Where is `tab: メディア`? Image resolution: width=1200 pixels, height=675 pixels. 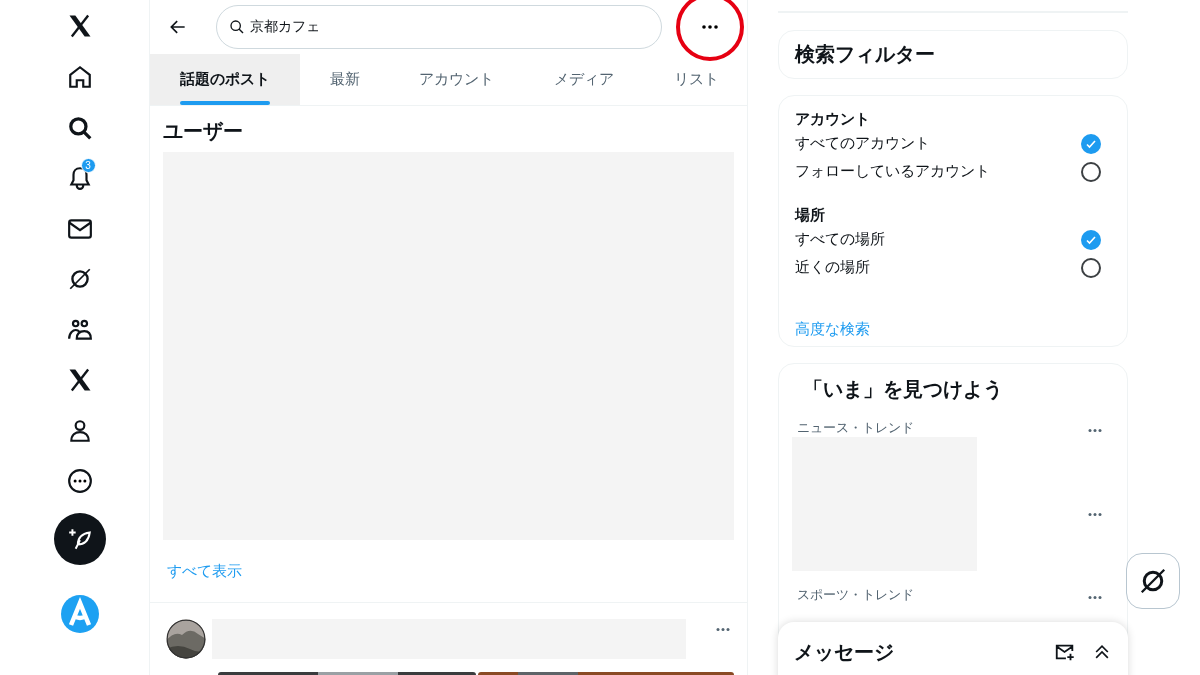
tab: メディア is located at coordinates (584, 79).